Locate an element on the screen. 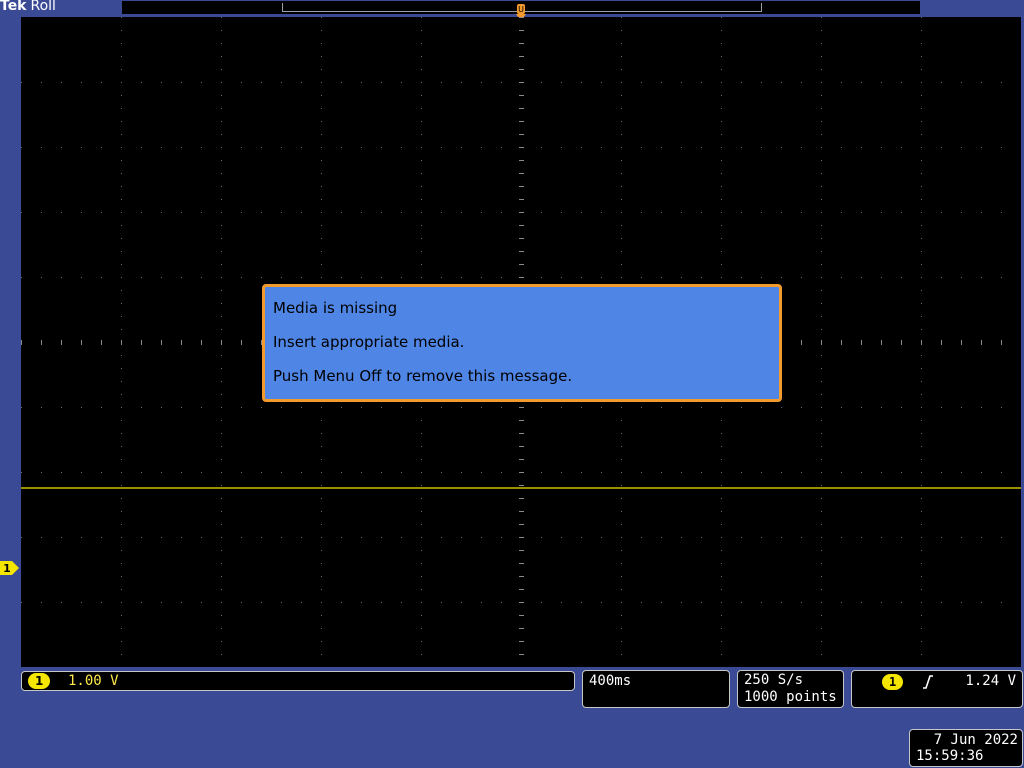  trigger-readout: 1 1.24 V is located at coordinates (937, 689).